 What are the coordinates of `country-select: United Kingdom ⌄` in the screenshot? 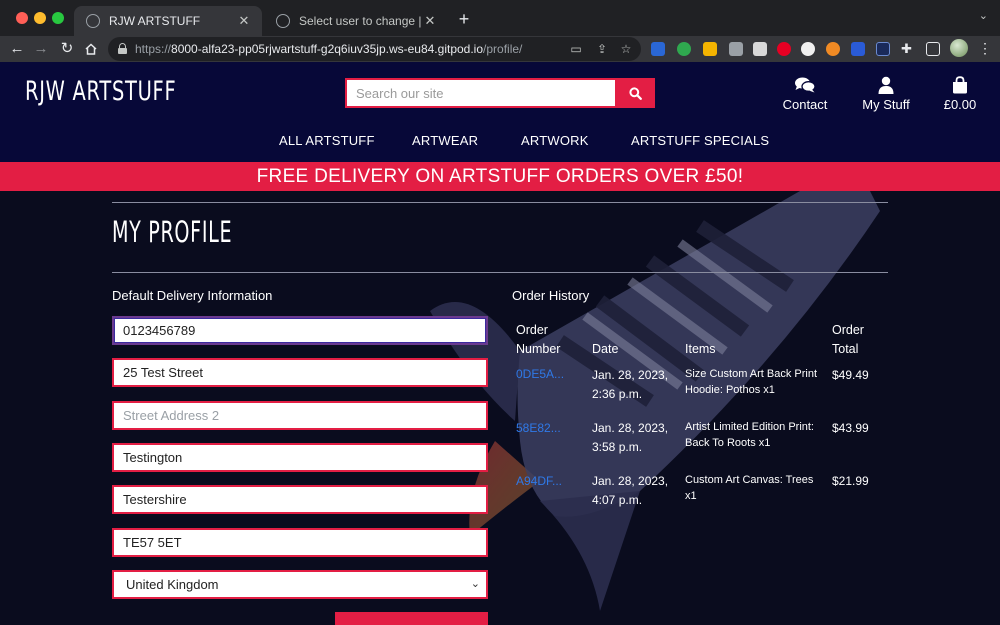 It's located at (300, 584).